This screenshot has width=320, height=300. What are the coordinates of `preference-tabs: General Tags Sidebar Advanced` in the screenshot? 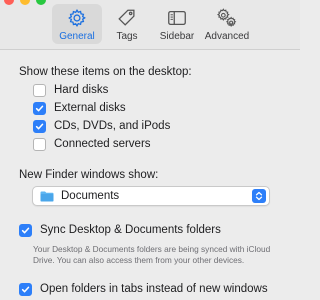 It's located at (152, 24).